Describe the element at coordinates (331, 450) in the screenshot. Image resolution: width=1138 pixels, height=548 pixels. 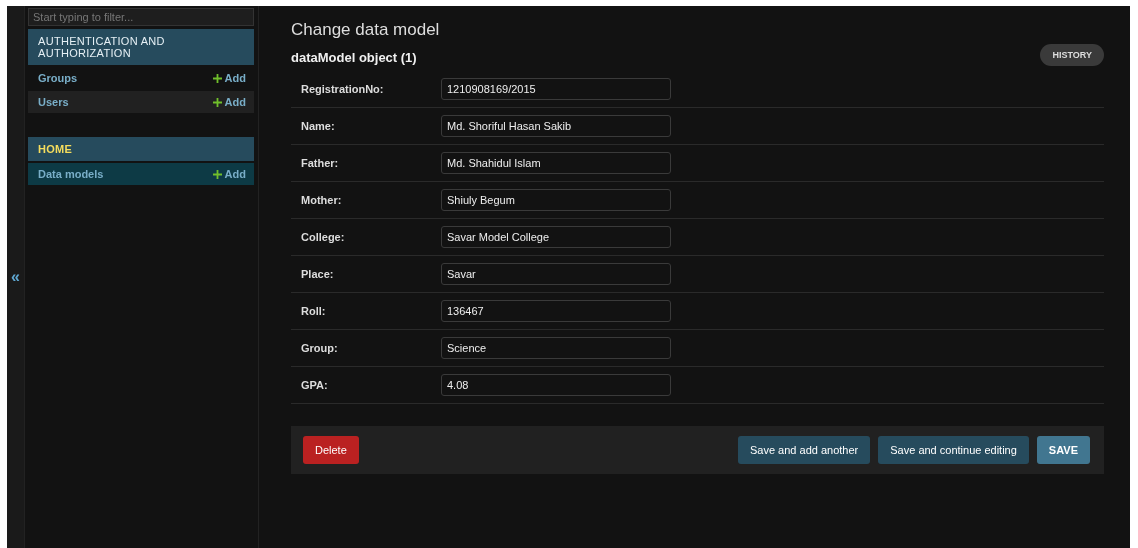
I see `delete-button: Delete` at that location.